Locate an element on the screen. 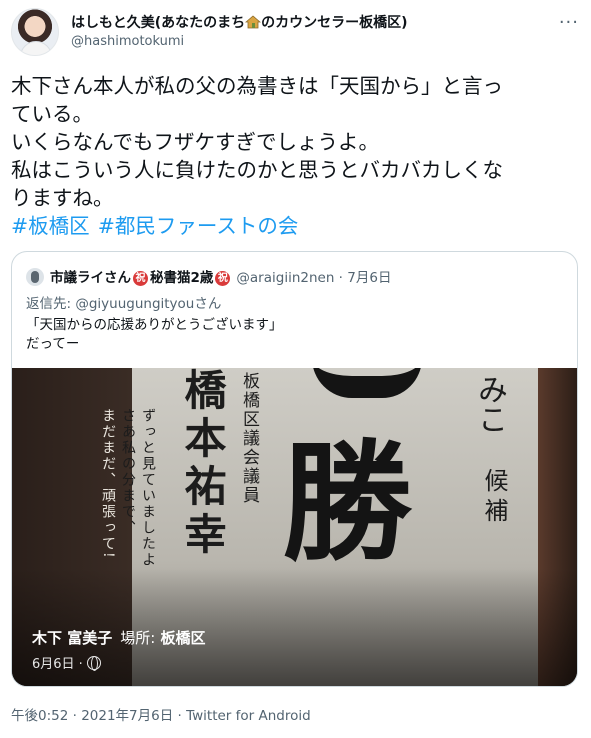  tweet-line: 木下さん本人が私の父の為書きは「天国から」と言っ is located at coordinates (257, 86).